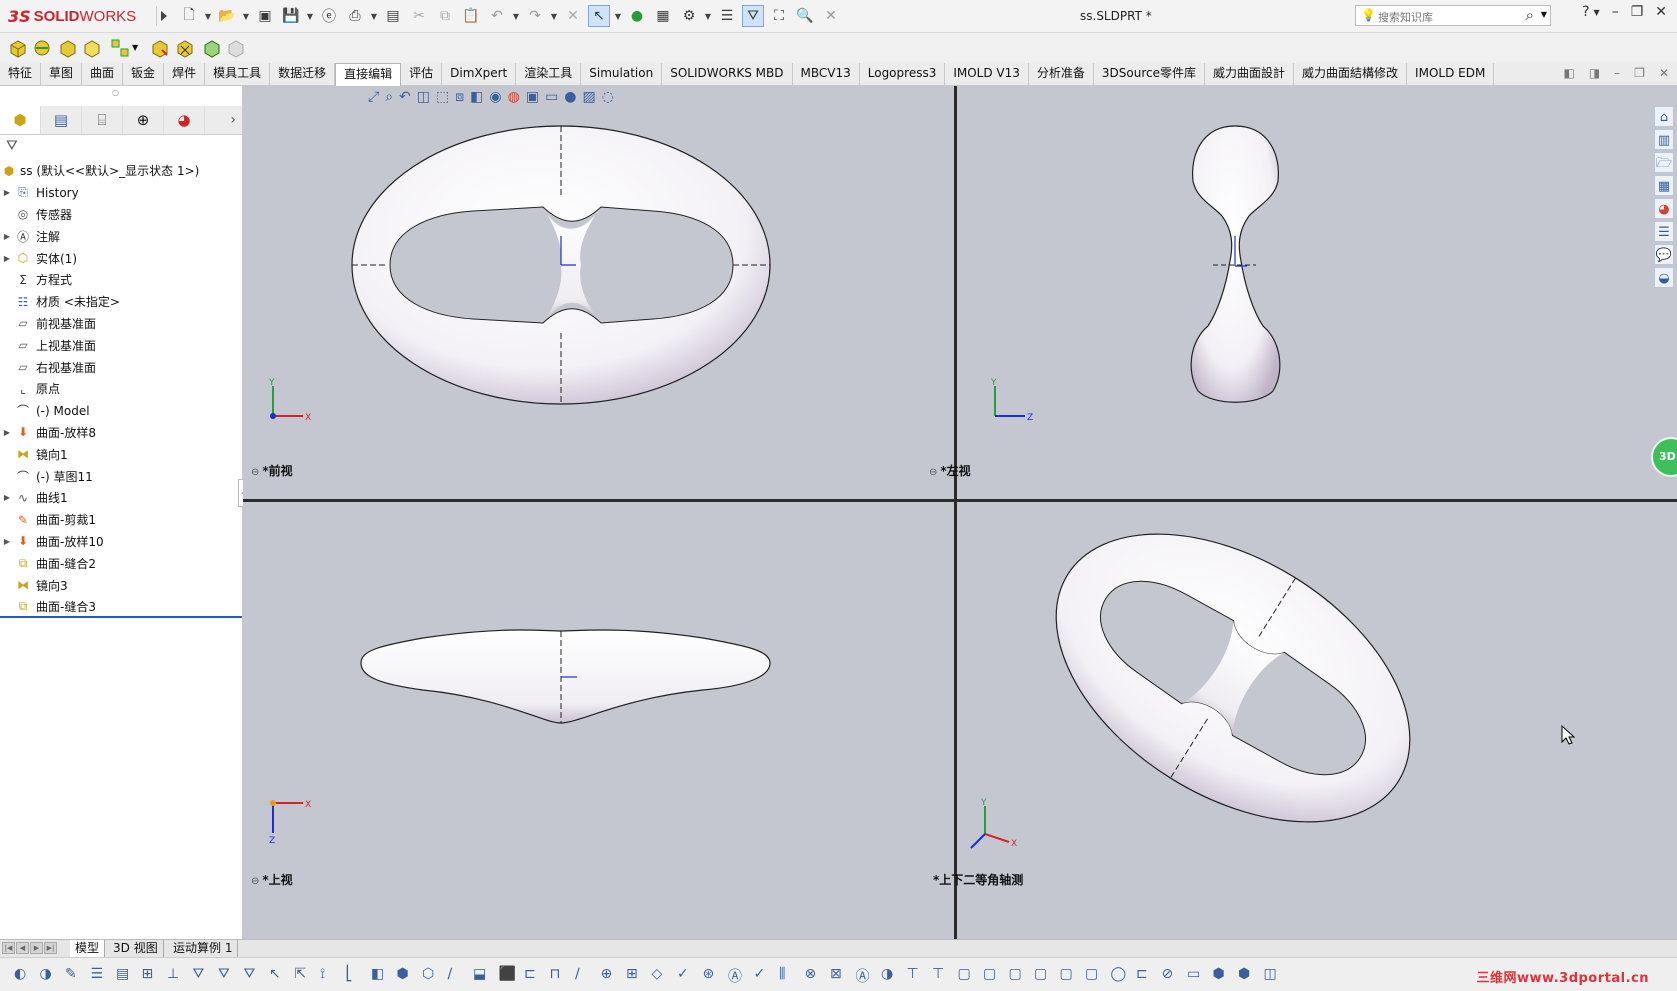 This screenshot has width=1677, height=991. I want to click on search-dropdown-icon: ▼, so click(1544, 14).